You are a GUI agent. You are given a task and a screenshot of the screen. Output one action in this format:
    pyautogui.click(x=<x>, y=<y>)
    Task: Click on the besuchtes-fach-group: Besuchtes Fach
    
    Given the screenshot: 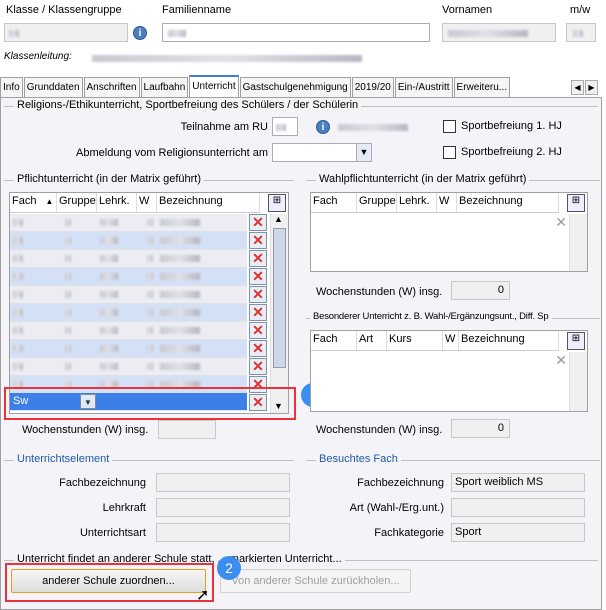 What is the action you would take?
    pyautogui.click(x=453, y=459)
    